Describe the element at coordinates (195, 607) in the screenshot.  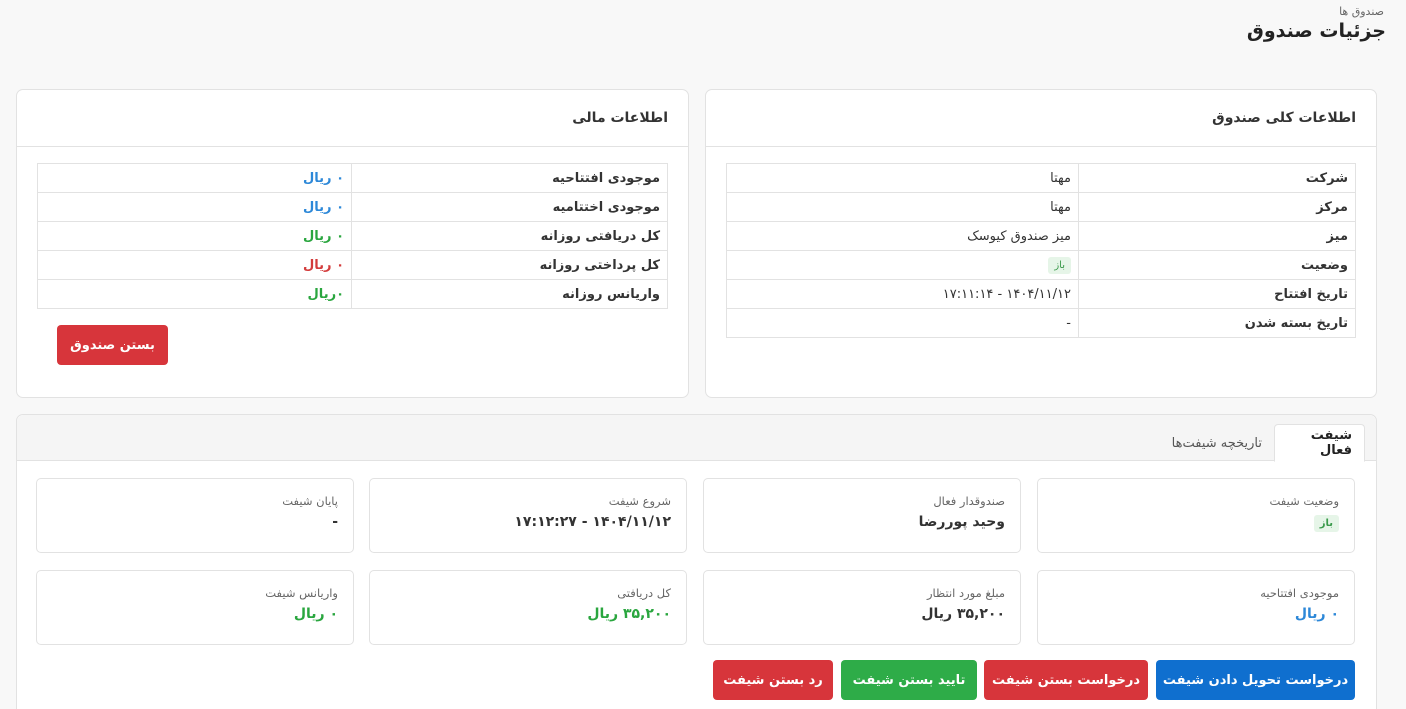
I see `shift-variance-card: واریانس شیفت ۰ ریال` at that location.